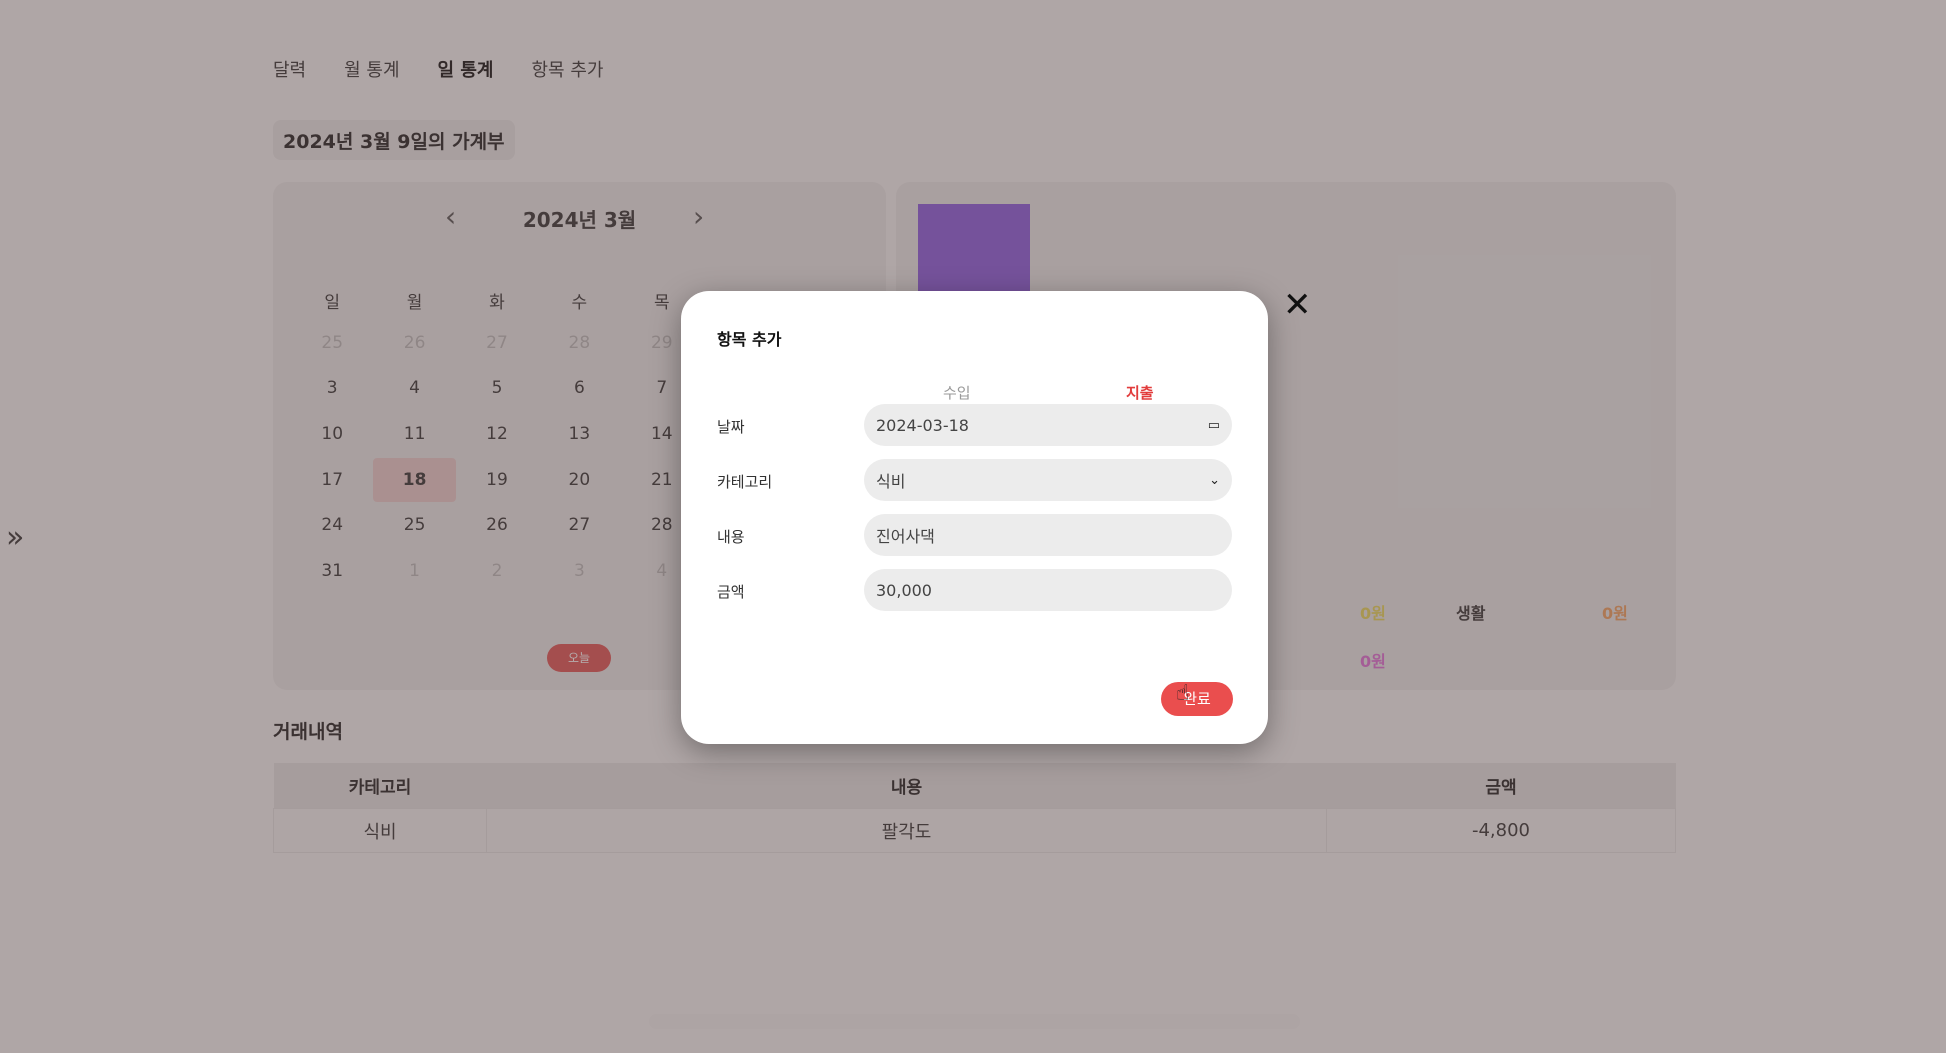  I want to click on amount-field: 30,000, so click(1048, 590).